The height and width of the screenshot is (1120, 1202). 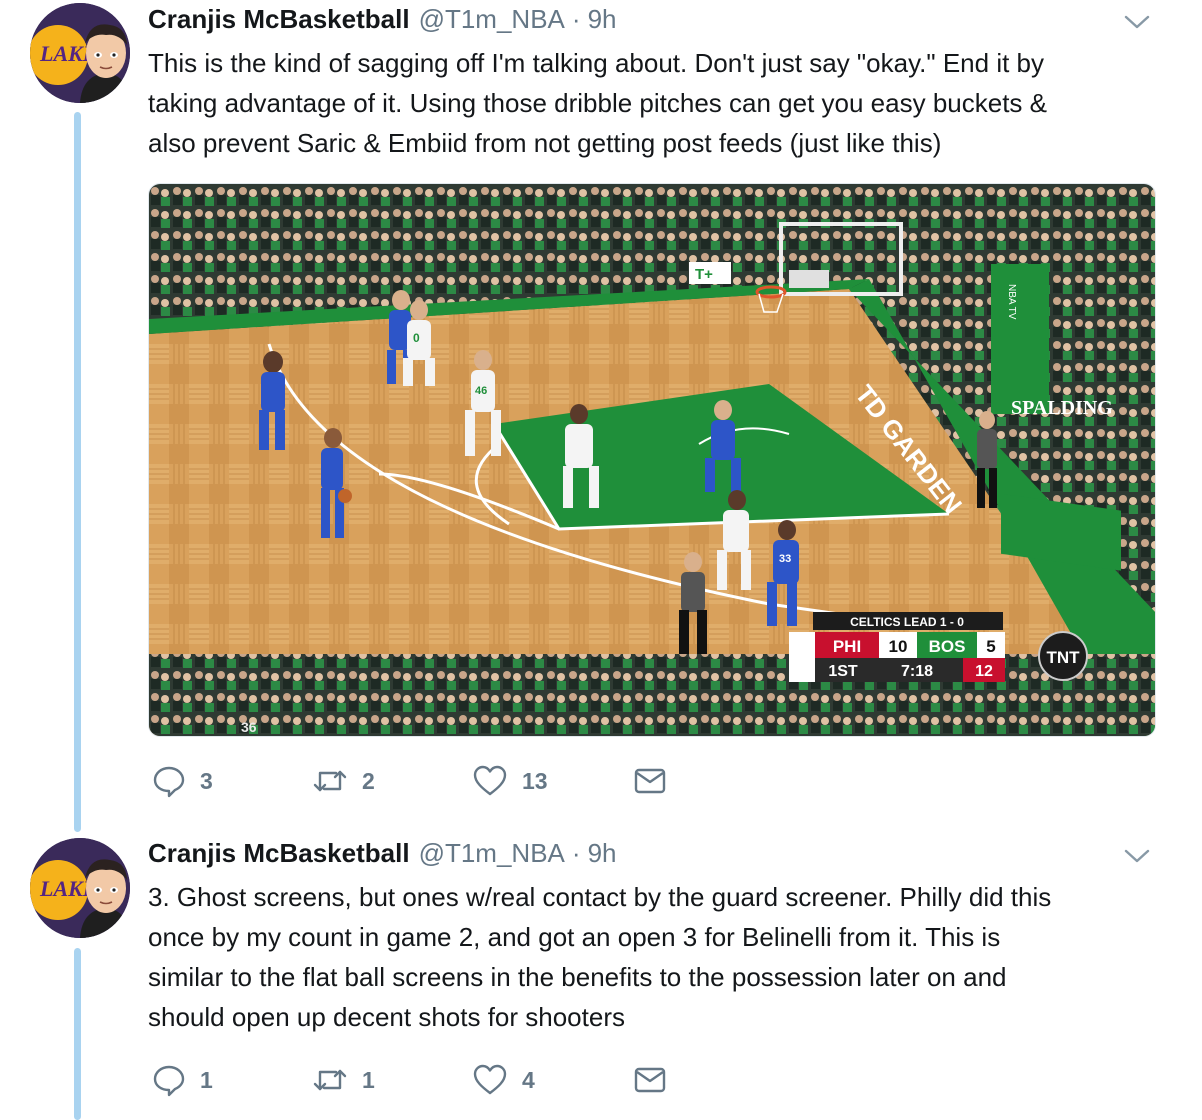 I want to click on home-score: 5, so click(x=990, y=646).